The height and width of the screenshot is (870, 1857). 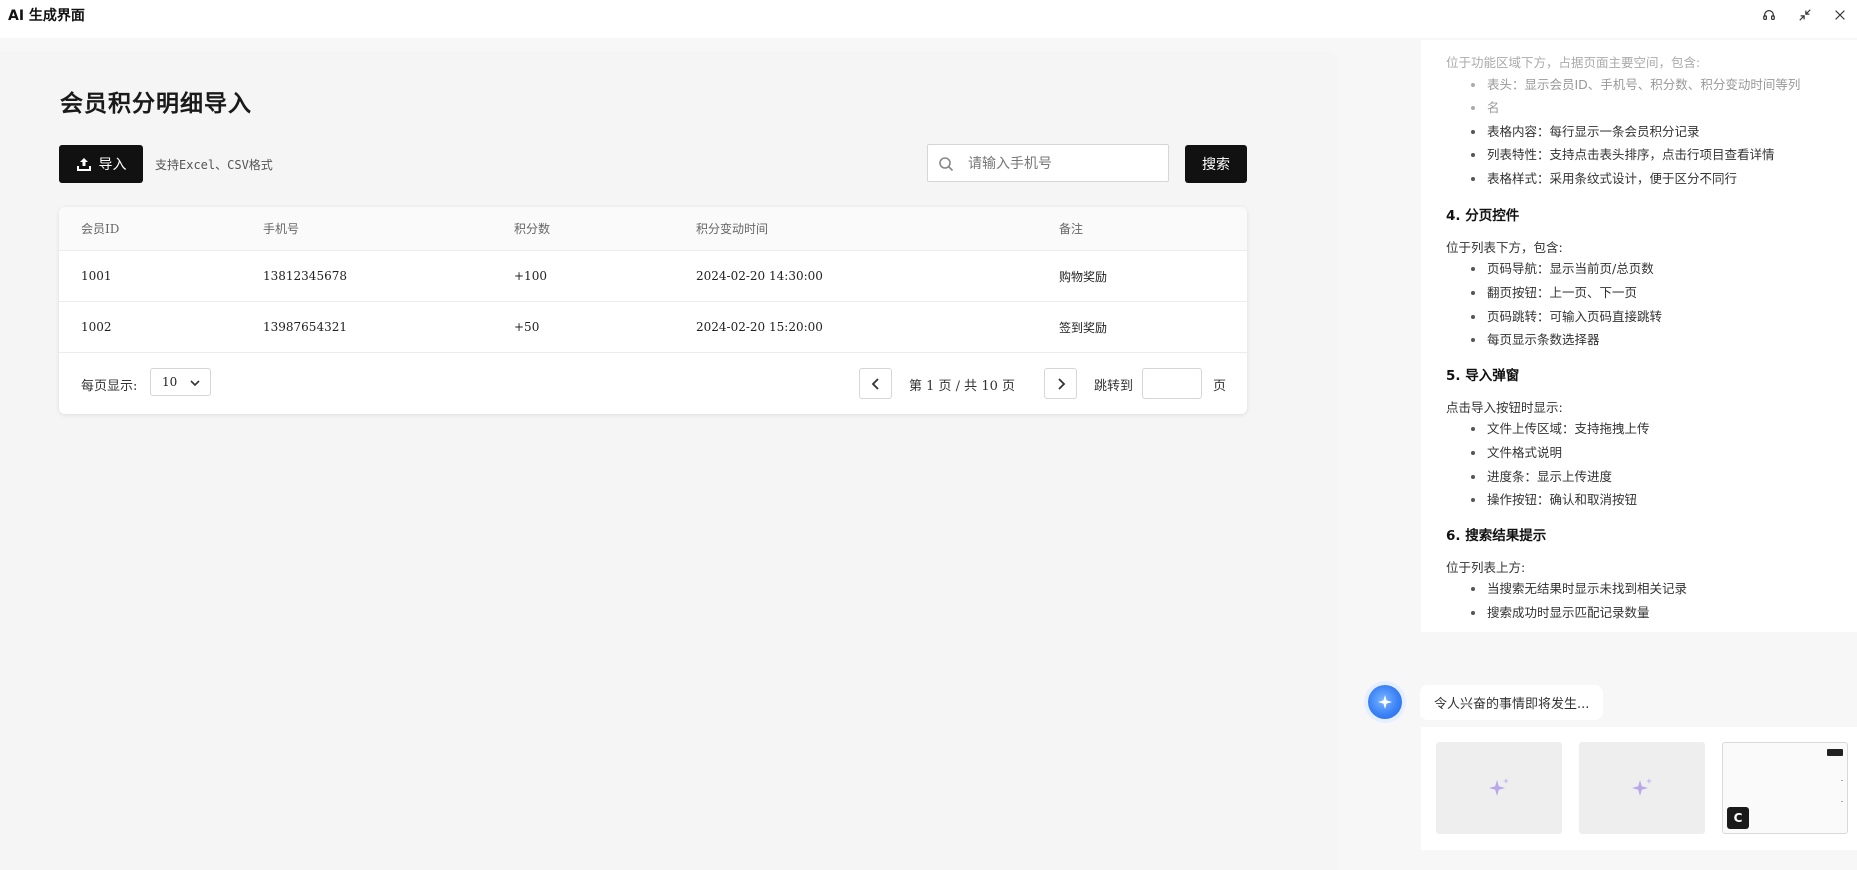 What do you see at coordinates (759, 276) in the screenshot?
I see `cell-change-time: 2024-02-20 14:30:00` at bounding box center [759, 276].